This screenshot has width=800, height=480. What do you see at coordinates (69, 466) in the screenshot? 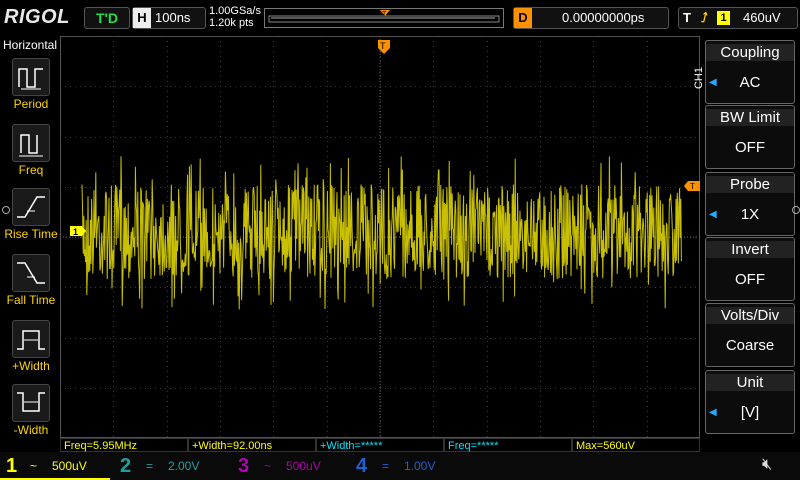
I see `ch1-scale: 500uV` at bounding box center [69, 466].